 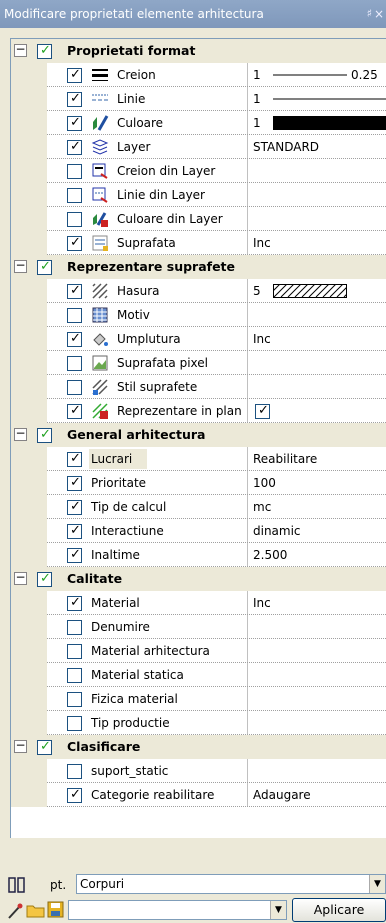 I want to click on property-row: ✓ Reprezentare in plan ✓, so click(x=198, y=411).